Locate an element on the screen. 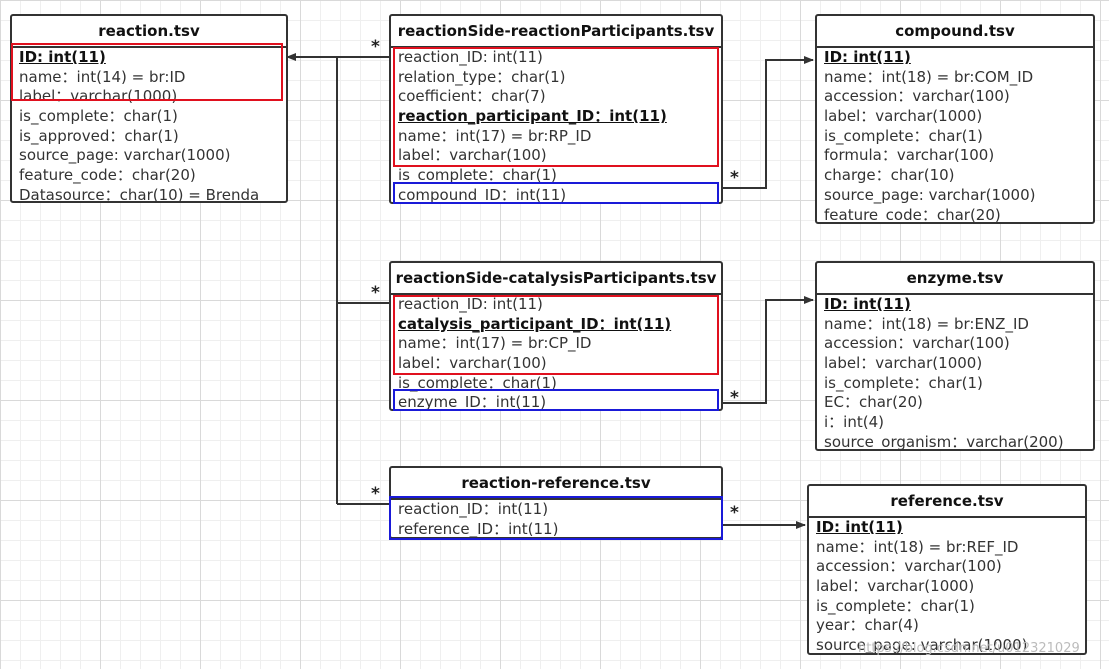  reference-field-accession: accession：varchar(100) is located at coordinates (950, 567).